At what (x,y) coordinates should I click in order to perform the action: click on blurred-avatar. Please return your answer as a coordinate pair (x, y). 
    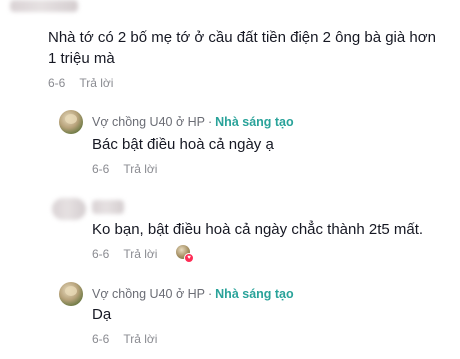
    Looking at the image, I should click on (69, 209).